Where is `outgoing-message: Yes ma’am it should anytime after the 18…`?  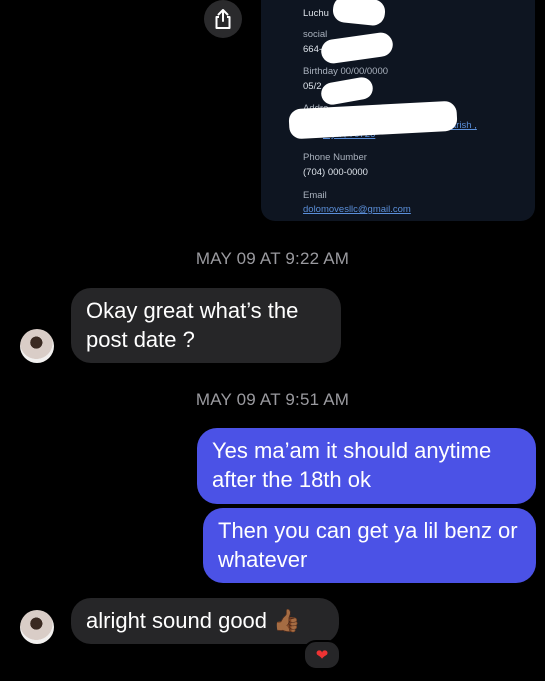
outgoing-message: Yes ma’am it should anytime after the 18… is located at coordinates (366, 466).